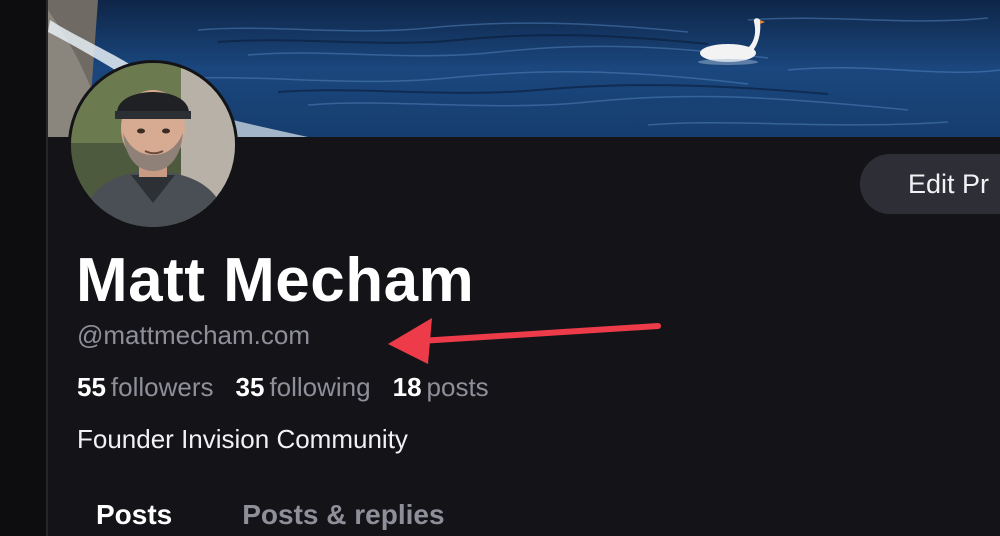  I want to click on edit-profile-button: Edit Pr, so click(930, 184).